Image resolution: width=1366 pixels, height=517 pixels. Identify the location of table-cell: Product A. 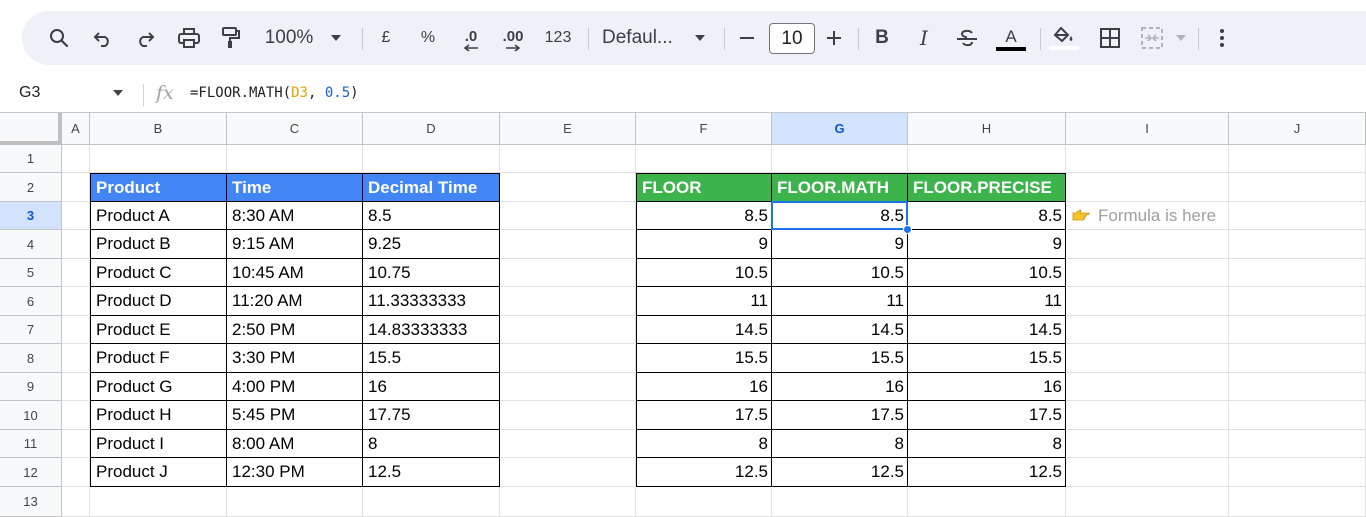
(158, 216).